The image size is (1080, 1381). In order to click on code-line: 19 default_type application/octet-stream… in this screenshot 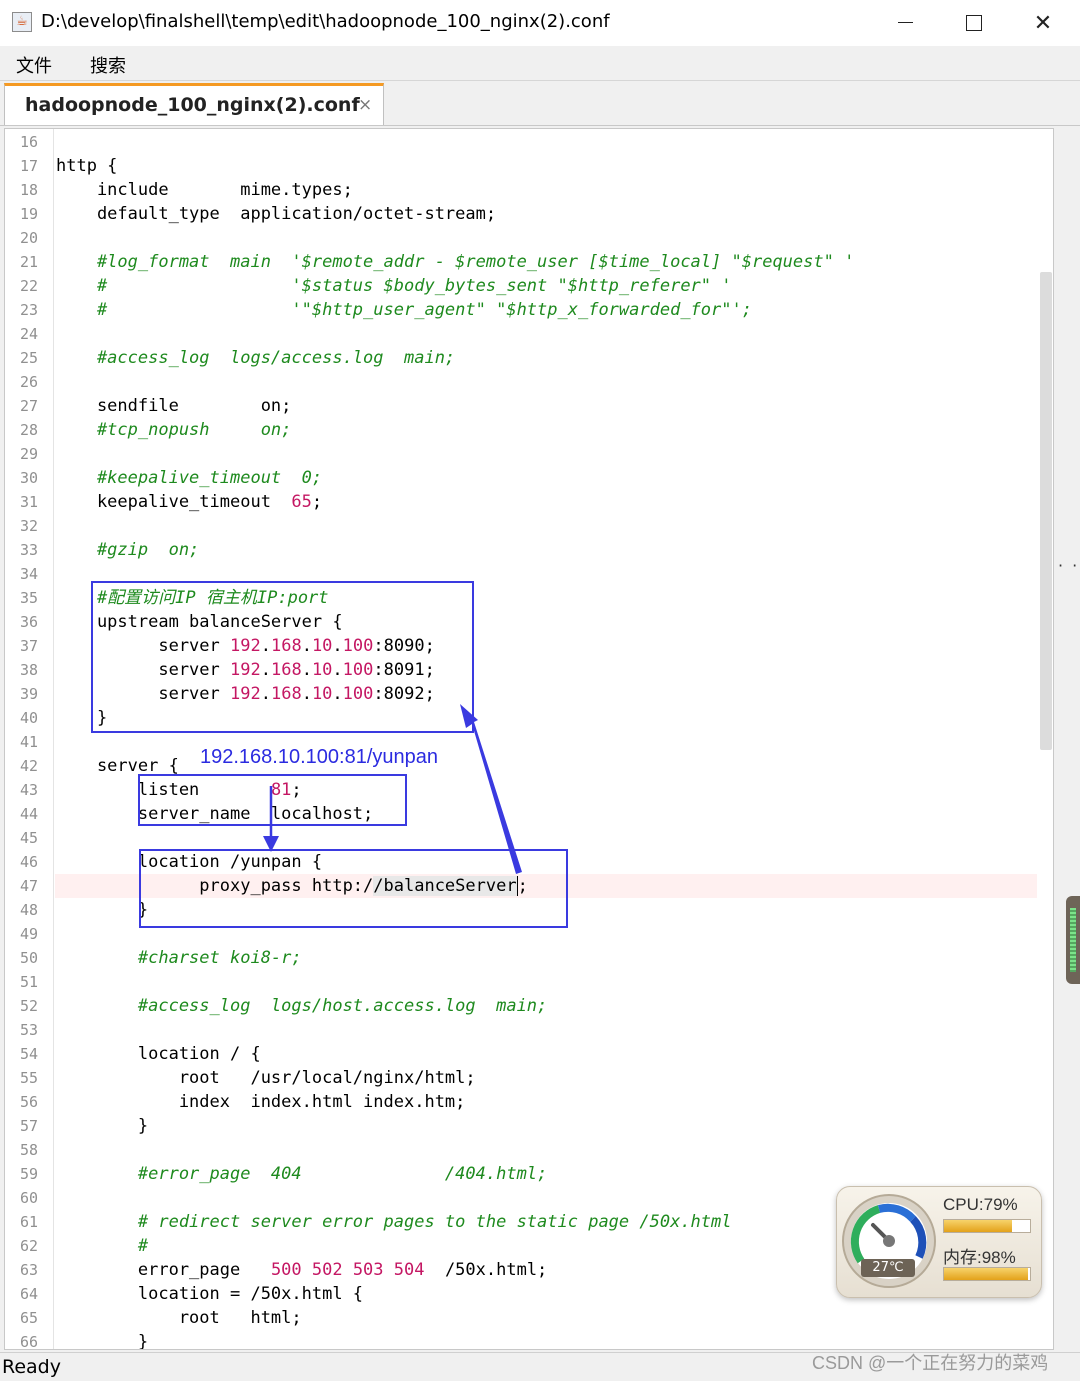, I will do `click(529, 214)`.